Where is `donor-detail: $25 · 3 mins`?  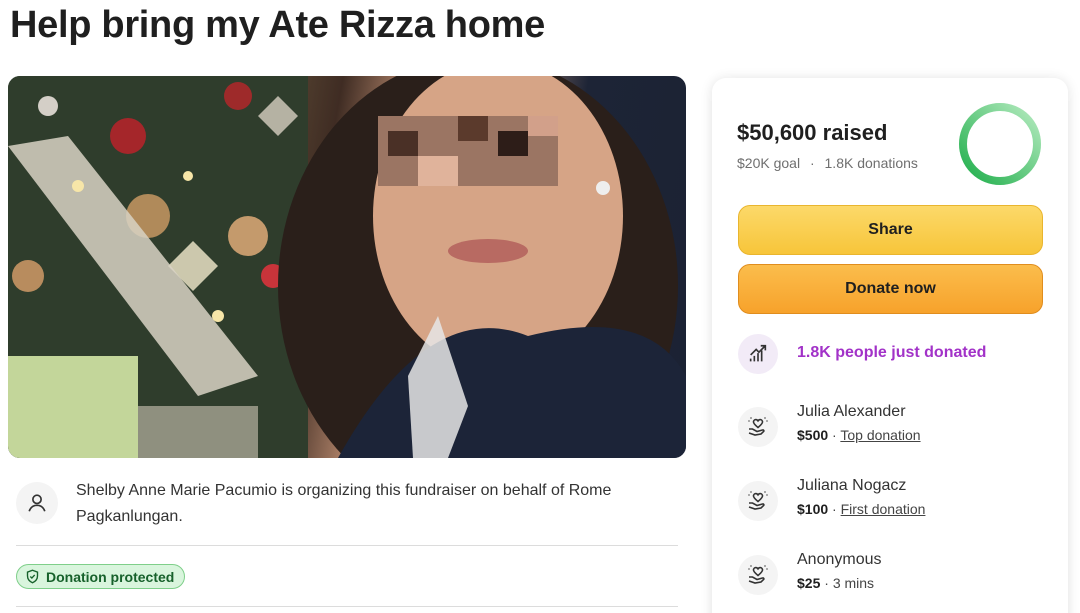
donor-detail: $25 · 3 mins is located at coordinates (835, 583).